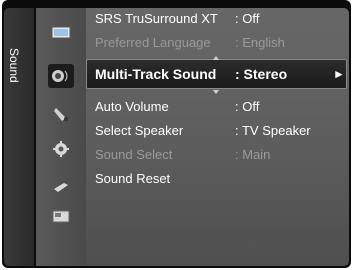 This screenshot has height=270, width=354. Describe the element at coordinates (61, 149) in the screenshot. I see `setup-icon` at that location.